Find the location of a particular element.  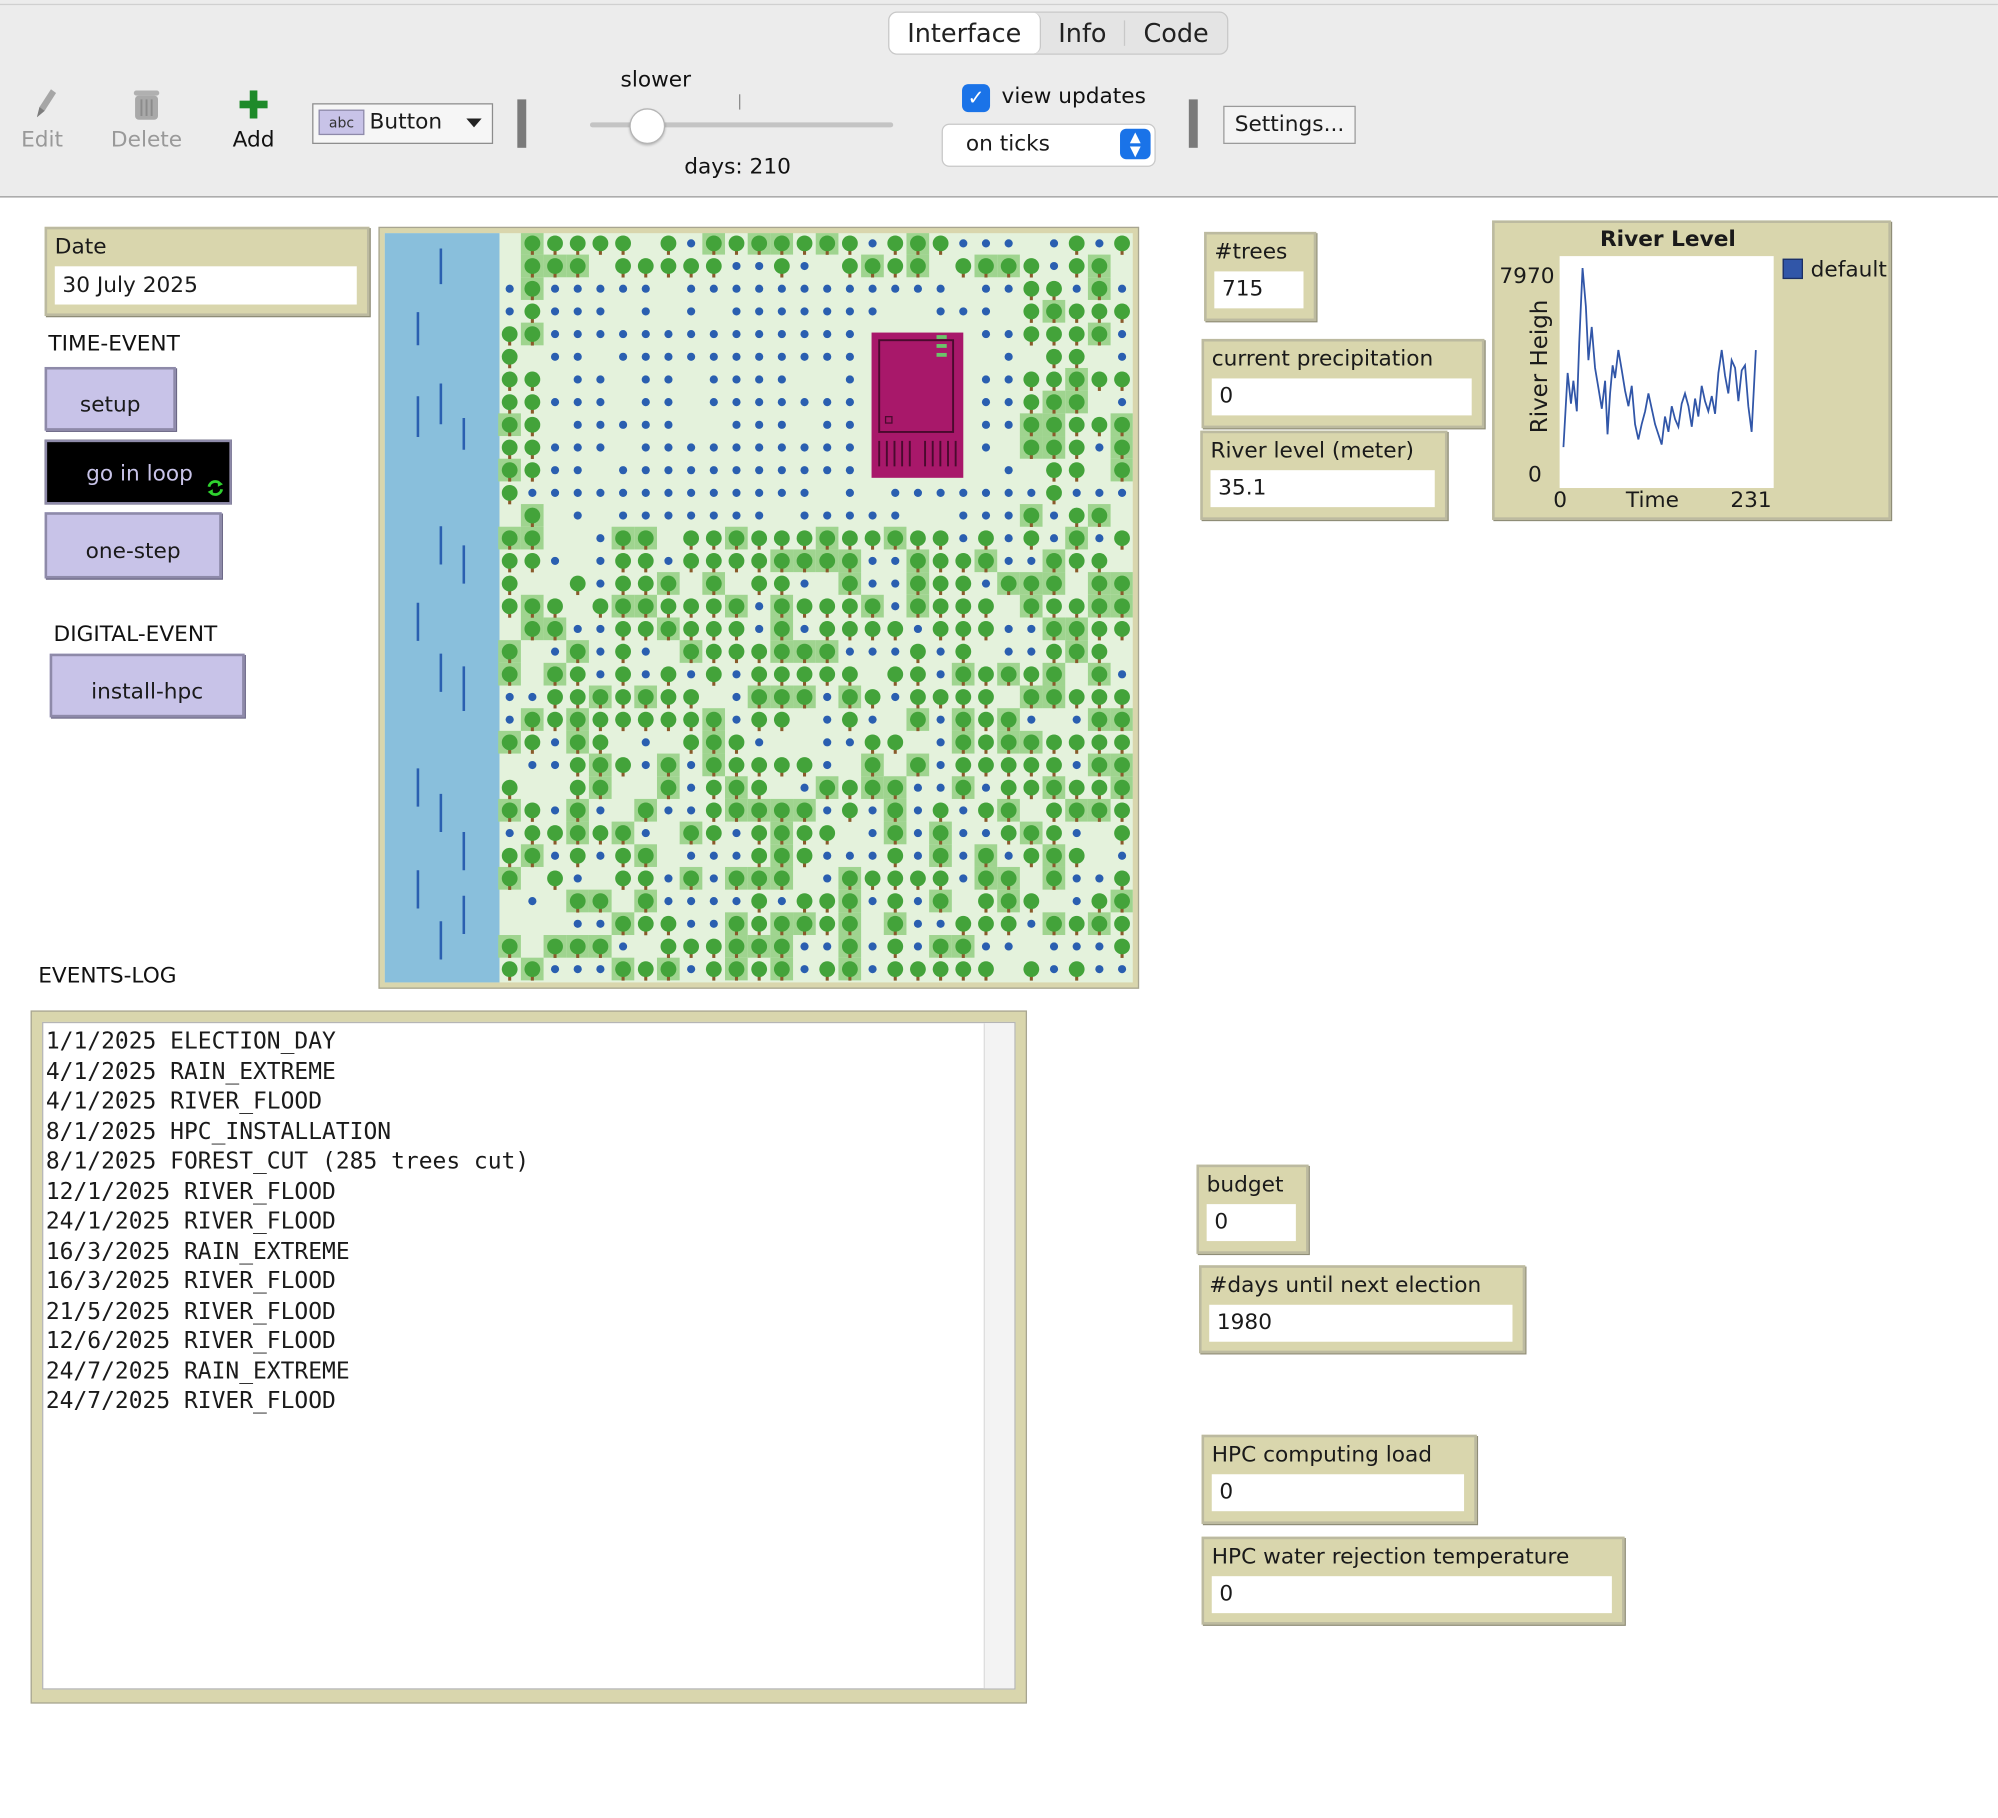

days-until-election-monitor: #days until next election 1980 is located at coordinates (1362, 1309).